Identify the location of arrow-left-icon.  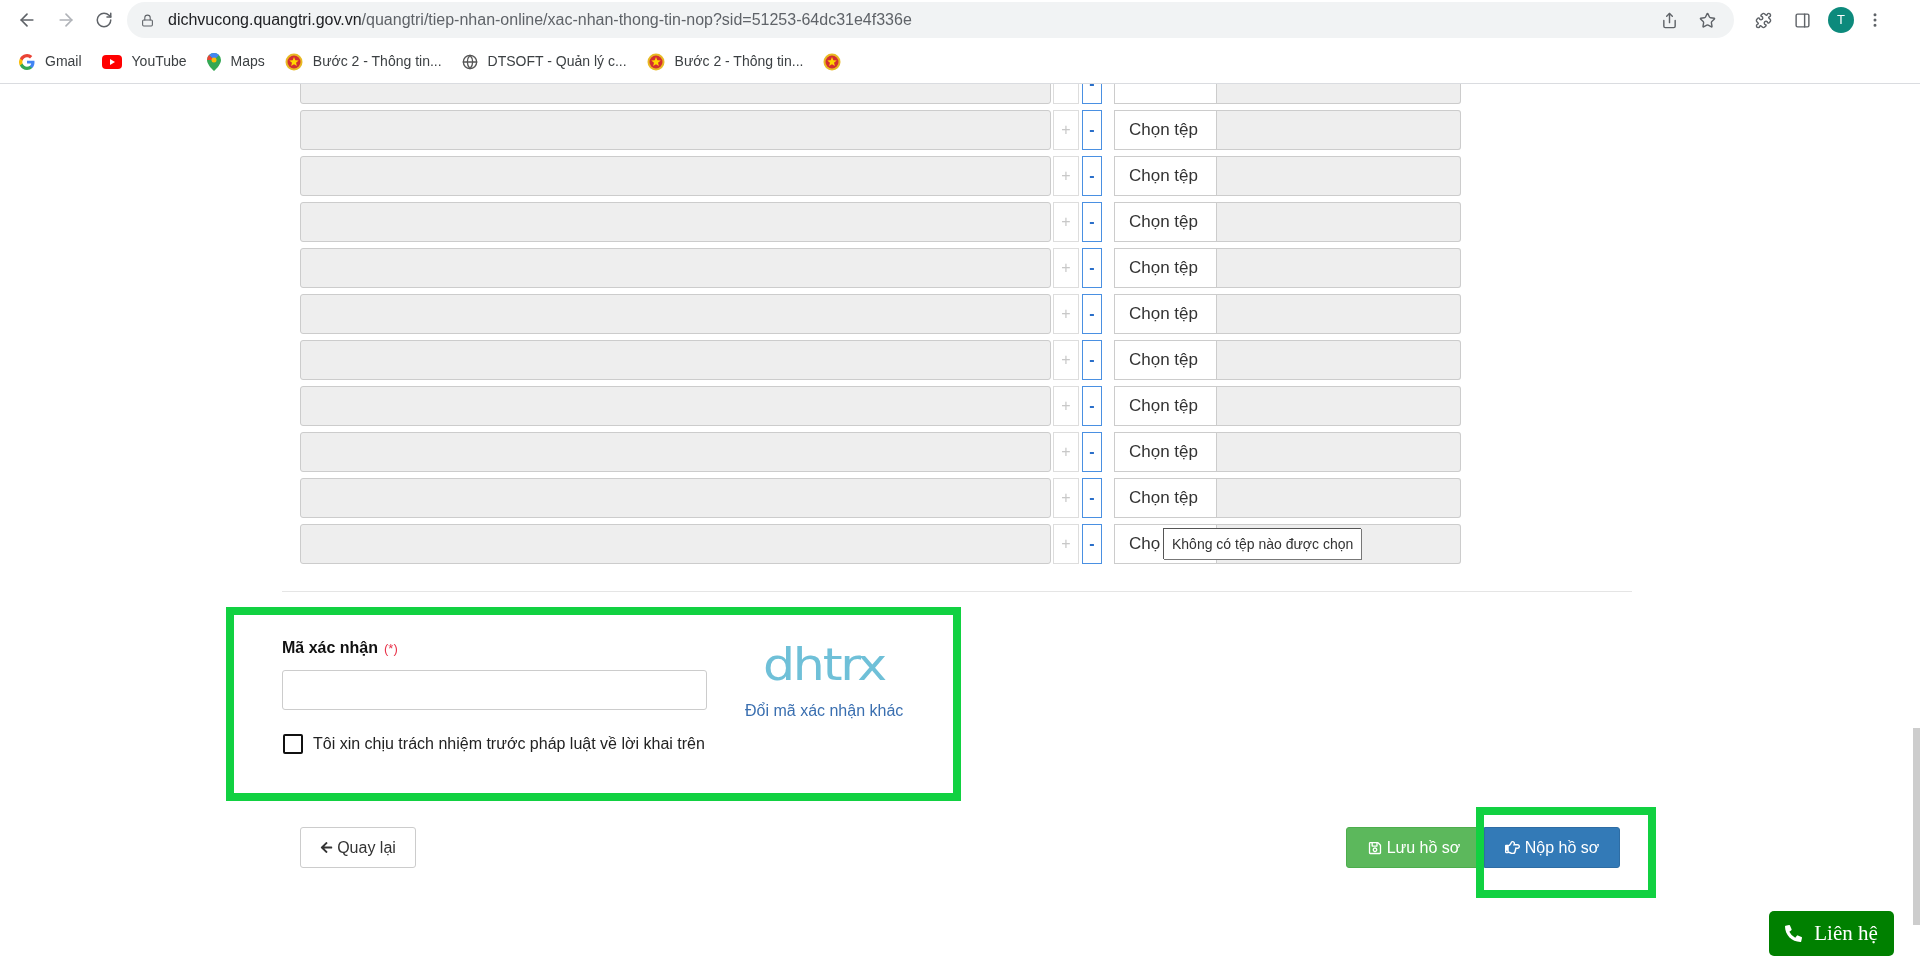
(327, 847).